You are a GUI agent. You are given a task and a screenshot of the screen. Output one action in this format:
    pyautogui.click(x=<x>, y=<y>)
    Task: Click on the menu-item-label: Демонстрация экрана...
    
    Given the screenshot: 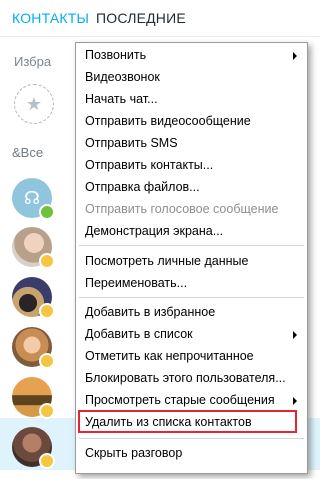 What is the action you would take?
    pyautogui.click(x=154, y=231)
    